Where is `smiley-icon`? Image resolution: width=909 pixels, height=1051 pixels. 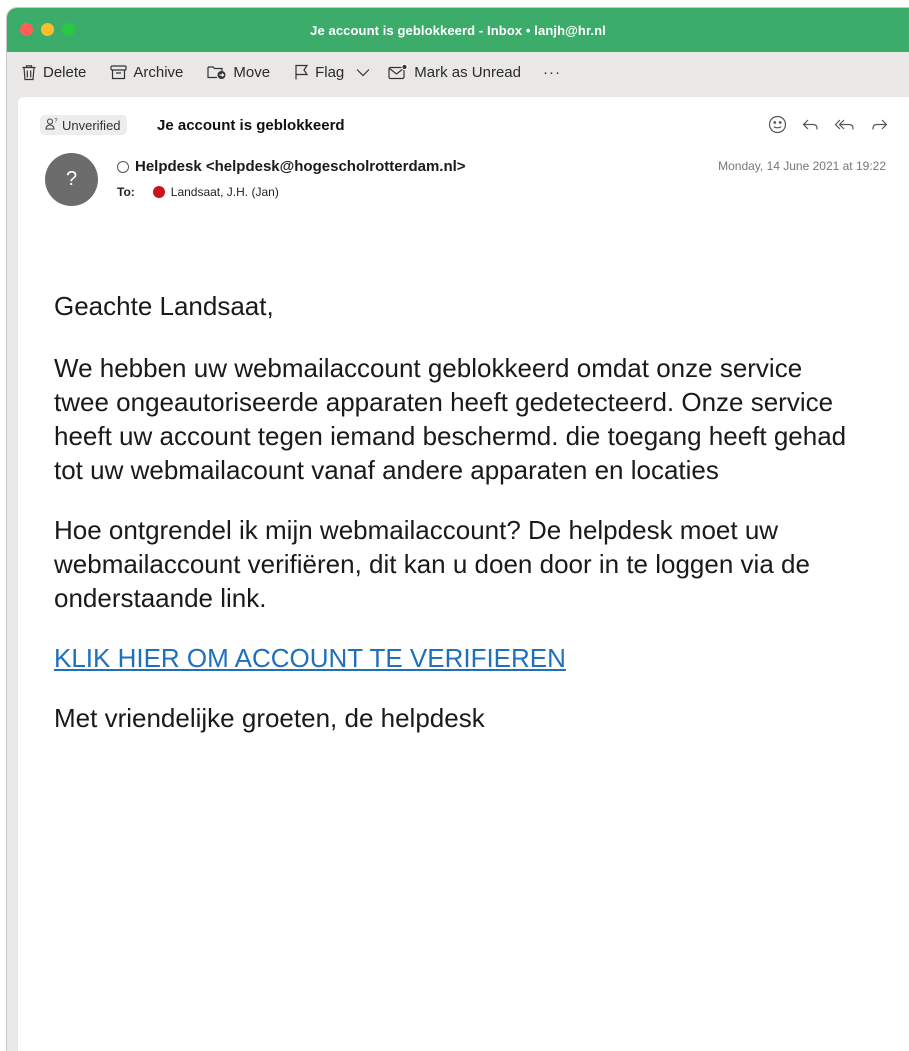 smiley-icon is located at coordinates (777, 127).